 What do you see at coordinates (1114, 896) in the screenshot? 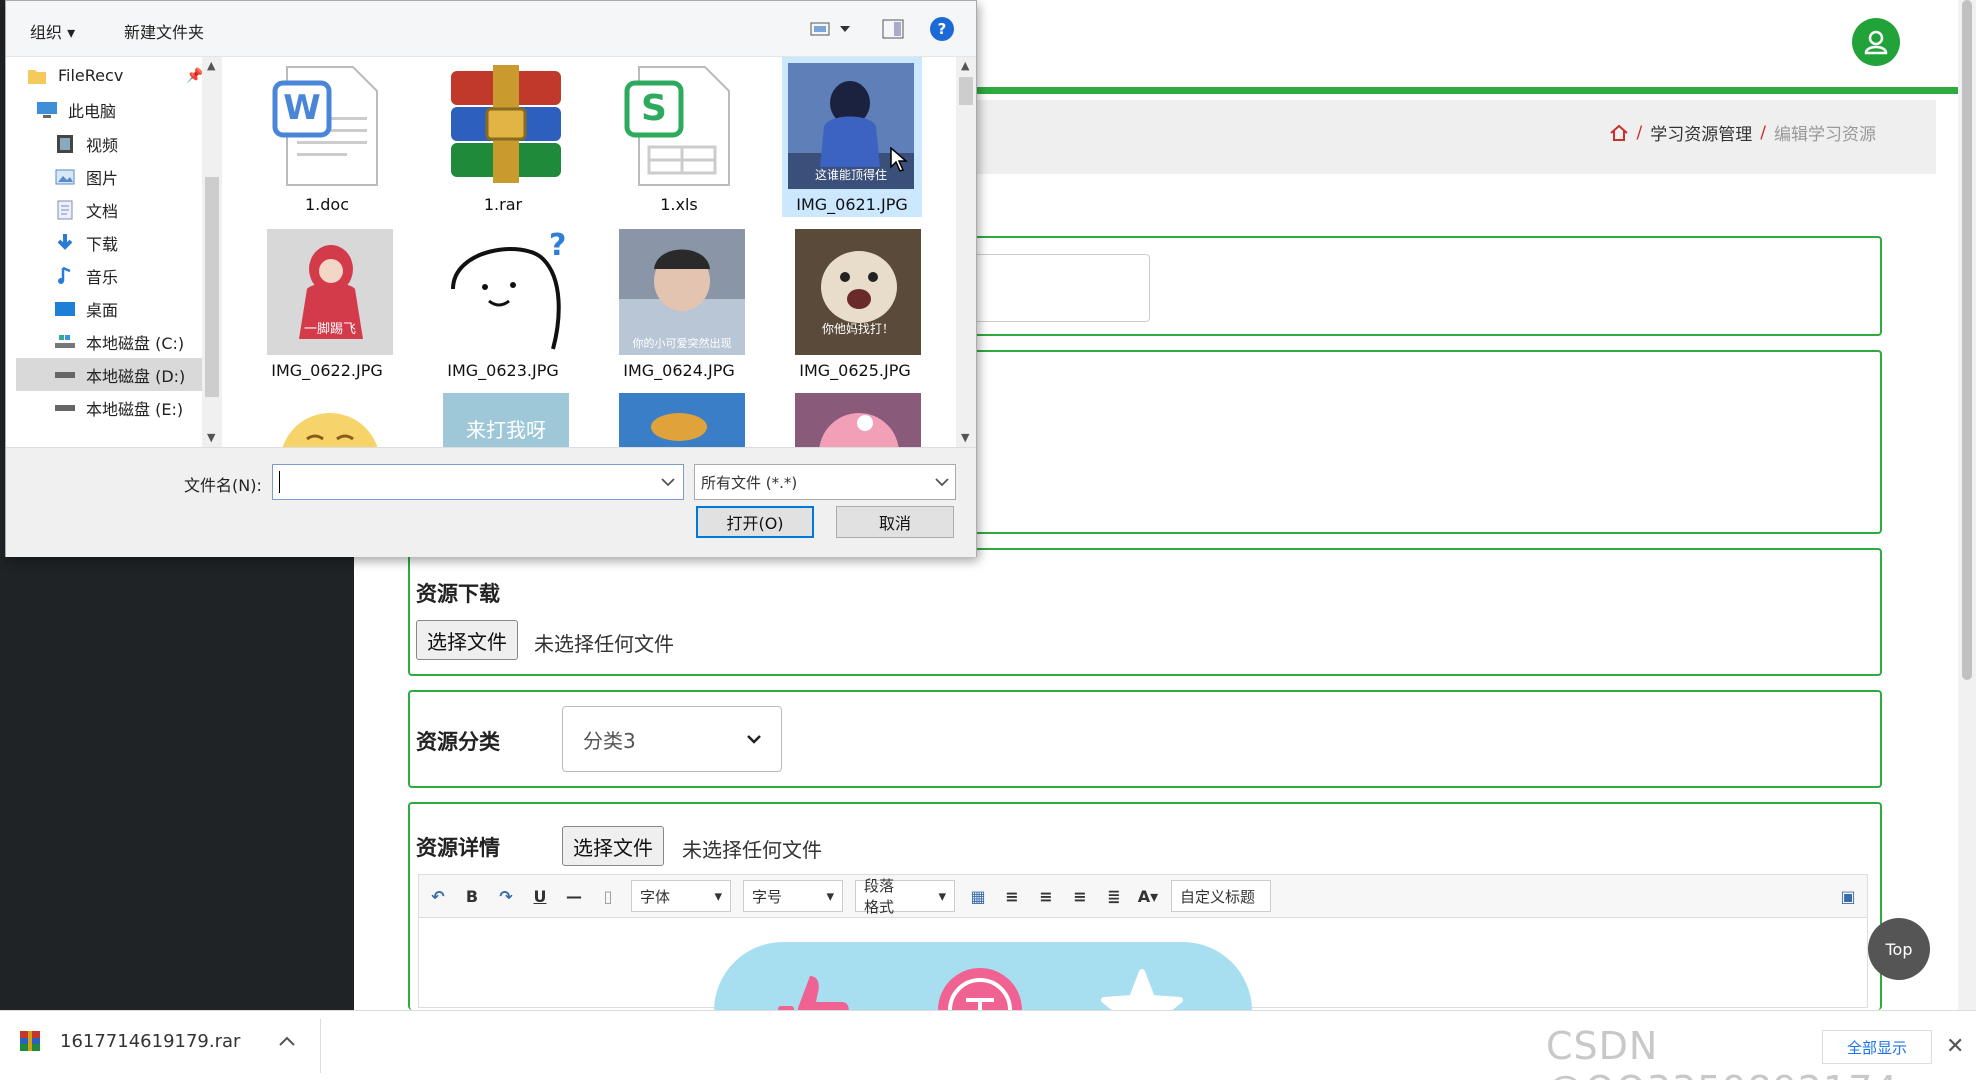
I see `align-justify-icon: ≣` at bounding box center [1114, 896].